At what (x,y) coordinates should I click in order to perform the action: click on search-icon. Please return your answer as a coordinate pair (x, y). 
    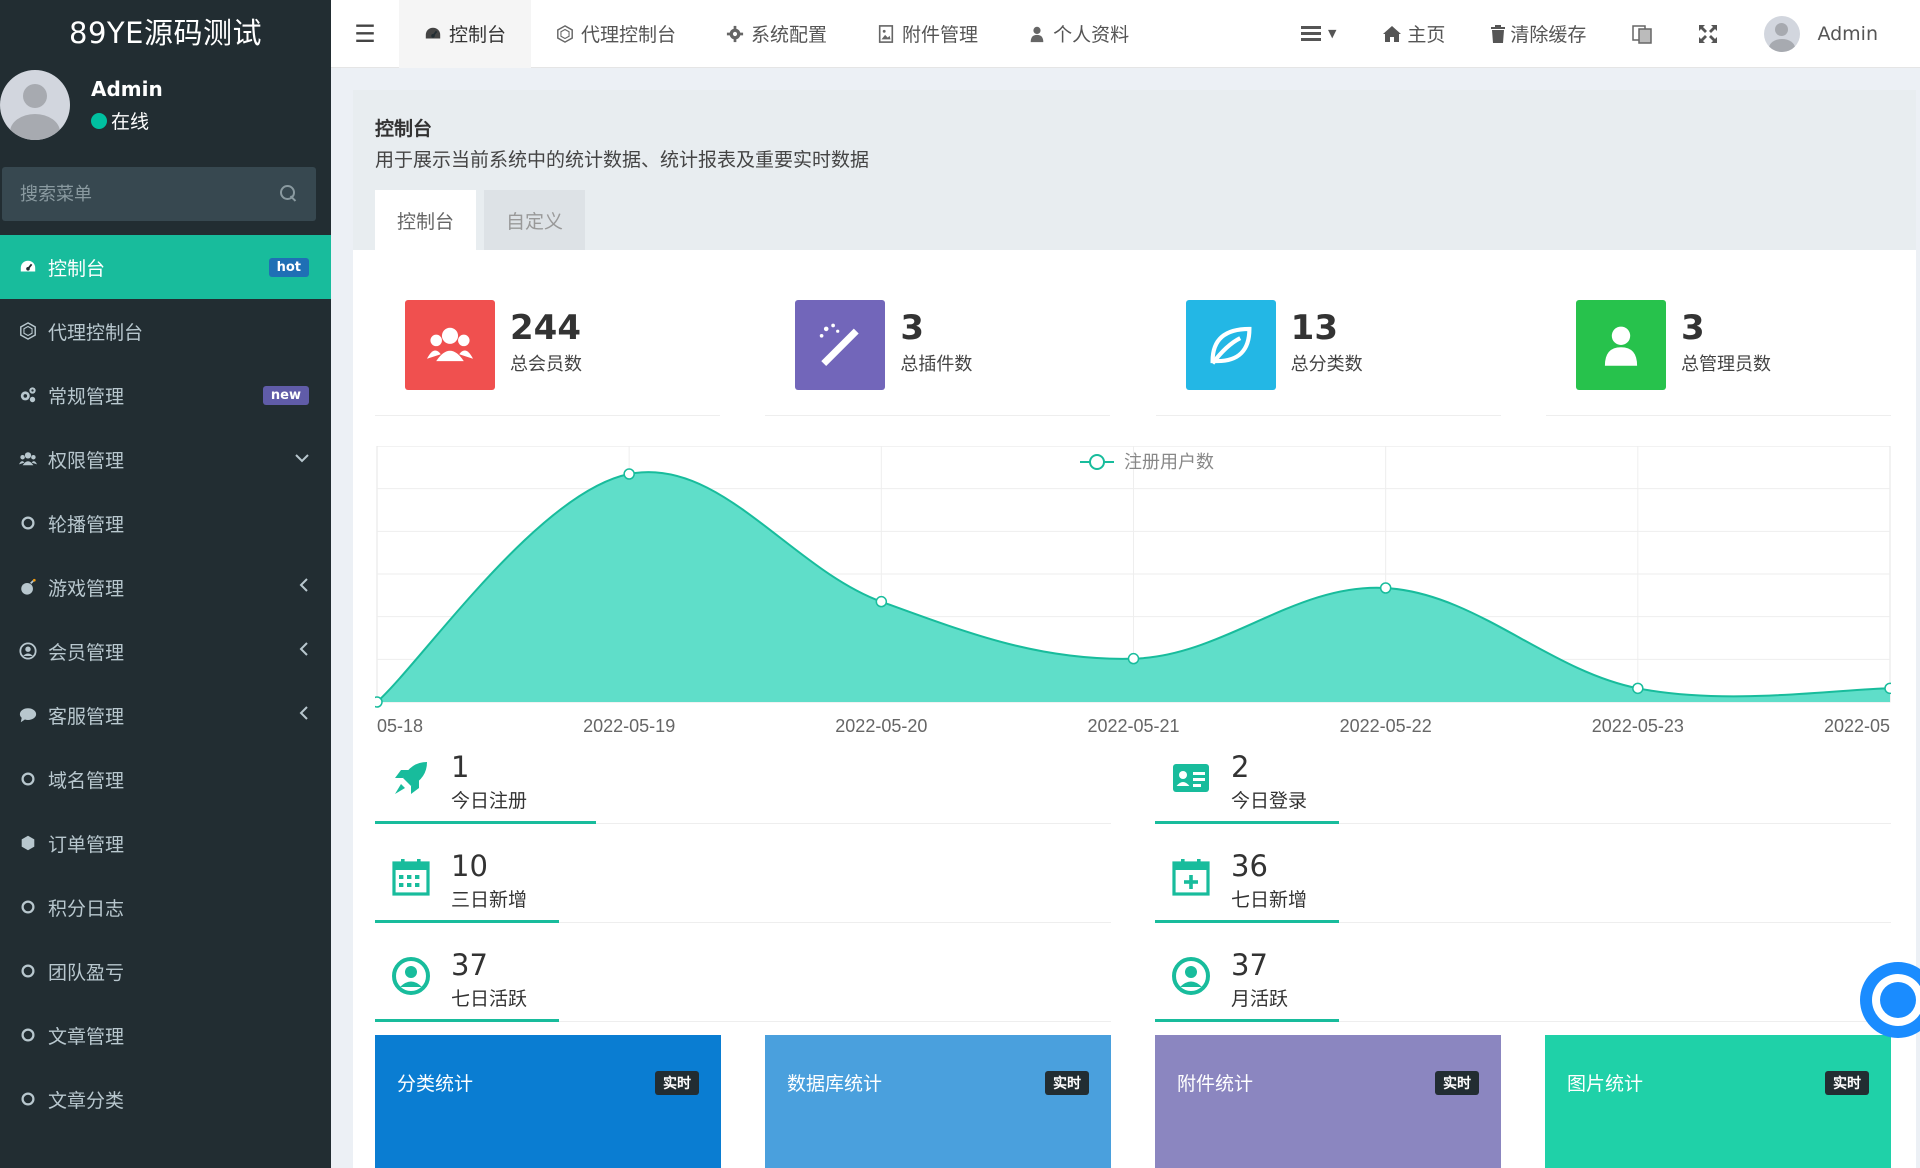
    Looking at the image, I should click on (289, 194).